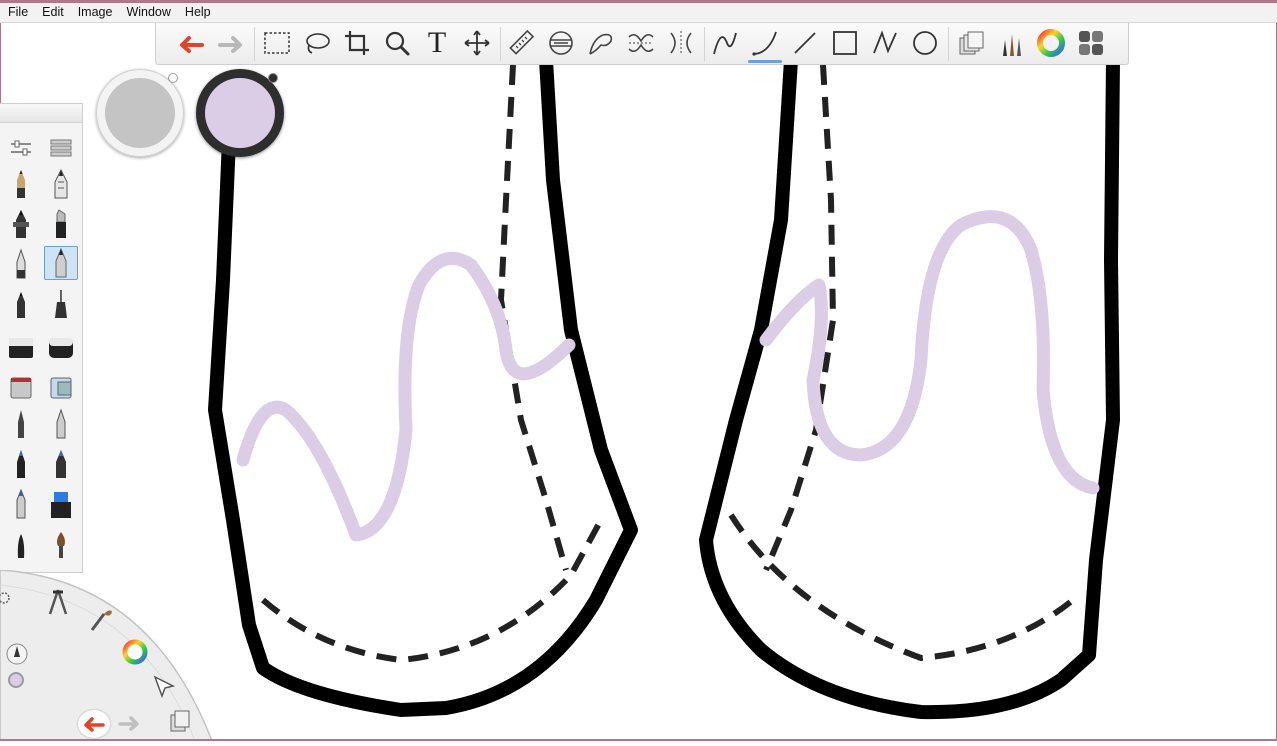 This screenshot has width=1277, height=746. Describe the element at coordinates (21, 303) in the screenshot. I see `brush-pen-icon` at that location.